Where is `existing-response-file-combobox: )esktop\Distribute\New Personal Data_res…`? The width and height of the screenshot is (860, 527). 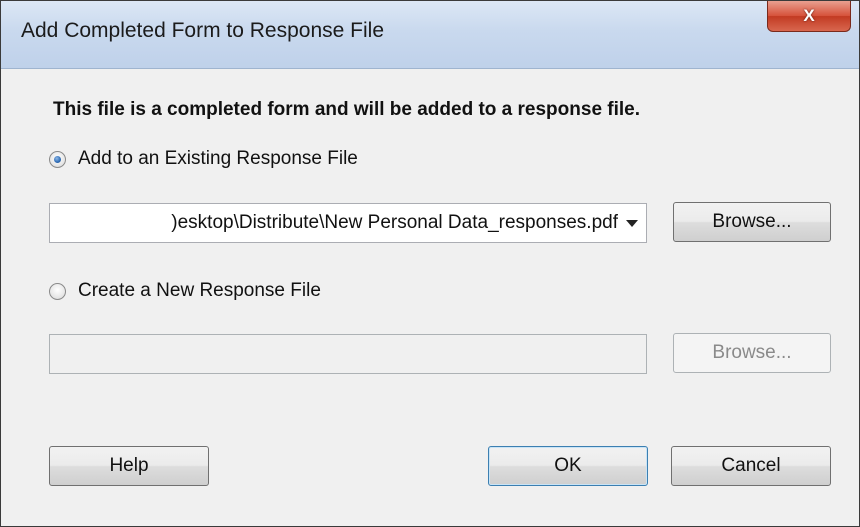
existing-response-file-combobox: )esktop\Distribute\New Personal Data_res… is located at coordinates (348, 223).